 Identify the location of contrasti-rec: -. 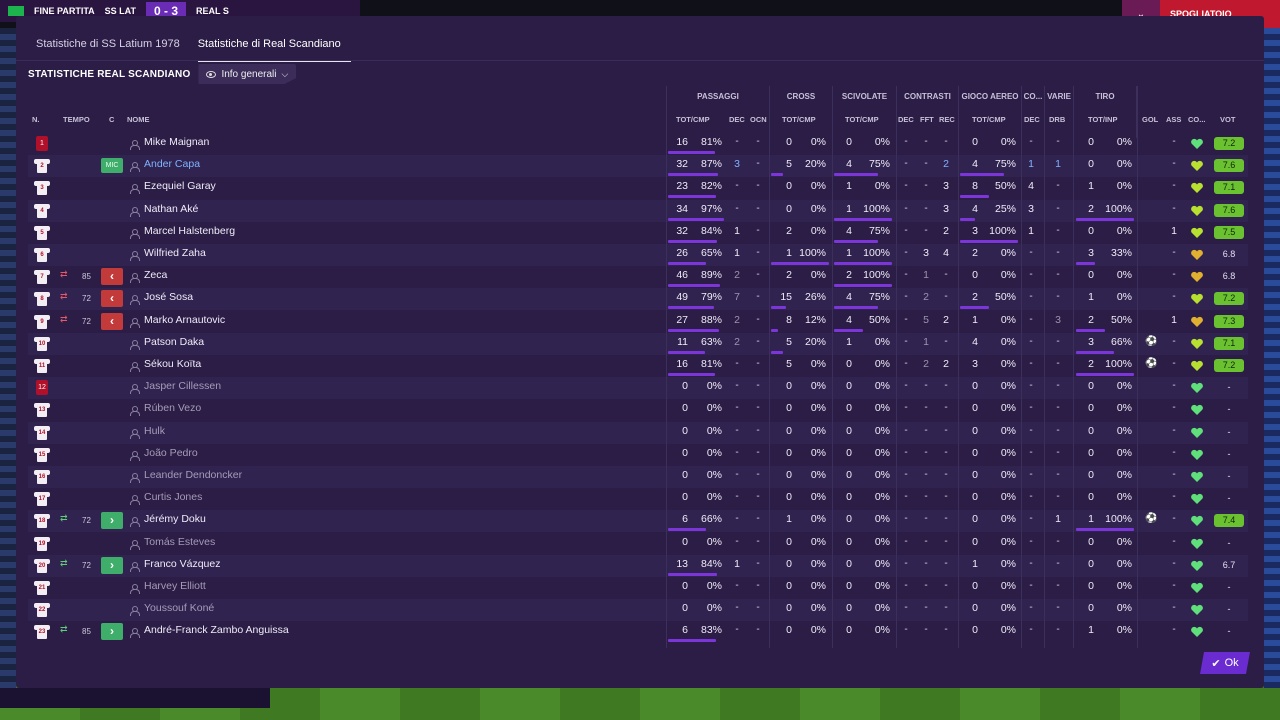
(946, 297).